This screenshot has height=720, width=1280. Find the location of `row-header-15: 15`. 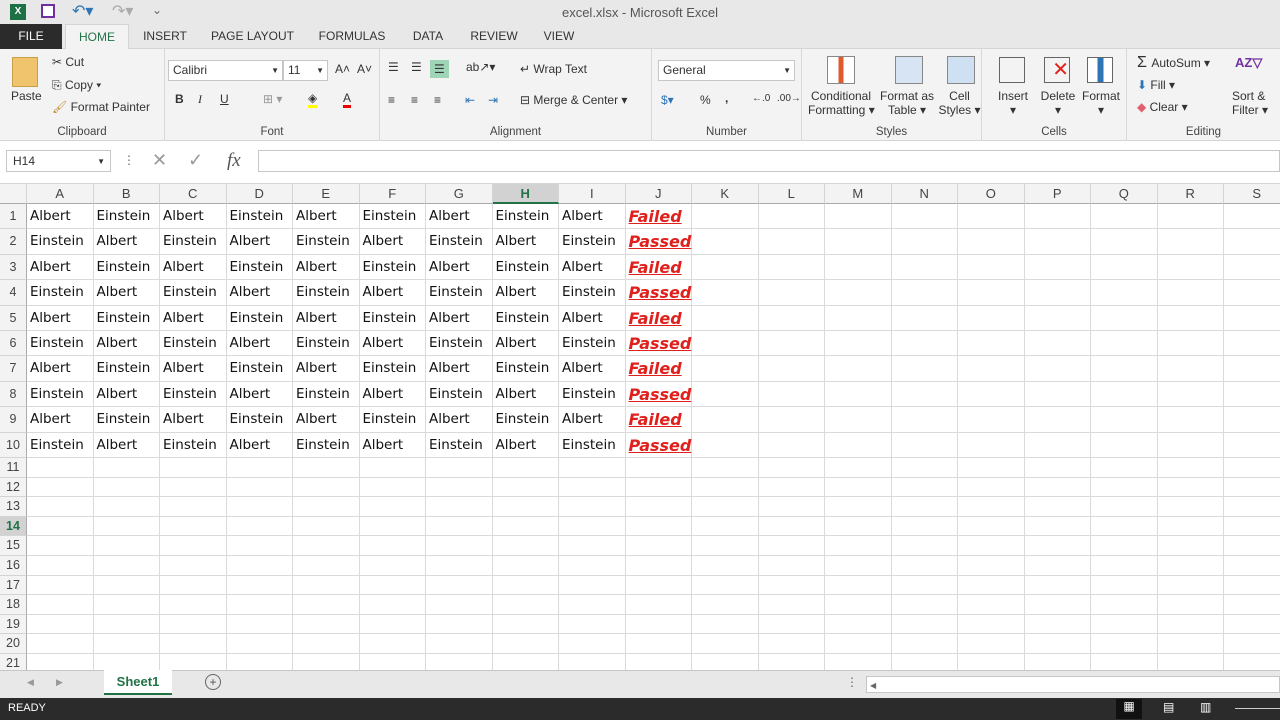

row-header-15: 15 is located at coordinates (13, 546).